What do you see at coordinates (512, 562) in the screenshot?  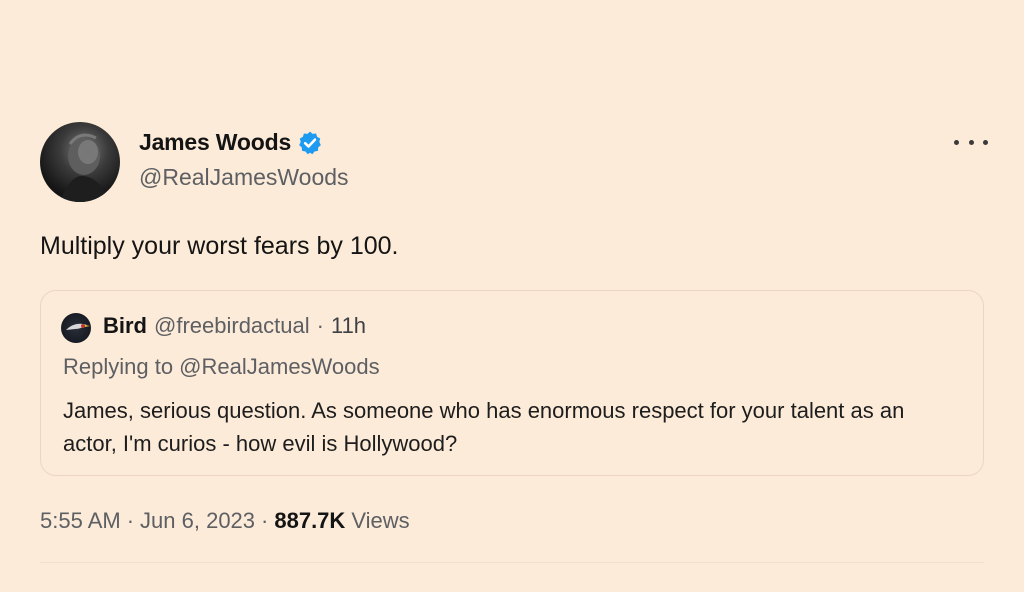 I see `divider` at bounding box center [512, 562].